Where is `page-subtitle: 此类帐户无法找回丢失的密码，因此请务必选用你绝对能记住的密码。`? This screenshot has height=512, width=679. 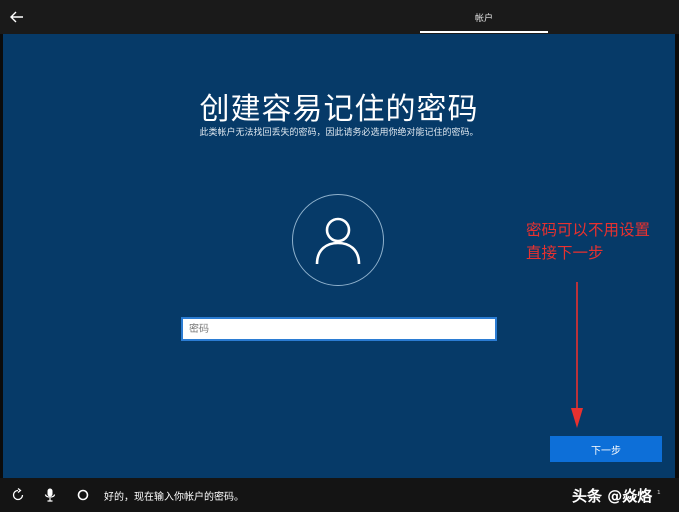
page-subtitle: 此类帐户无法找回丢失的密码，因此请务必选用你绝对能记住的密码。 is located at coordinates (339, 133).